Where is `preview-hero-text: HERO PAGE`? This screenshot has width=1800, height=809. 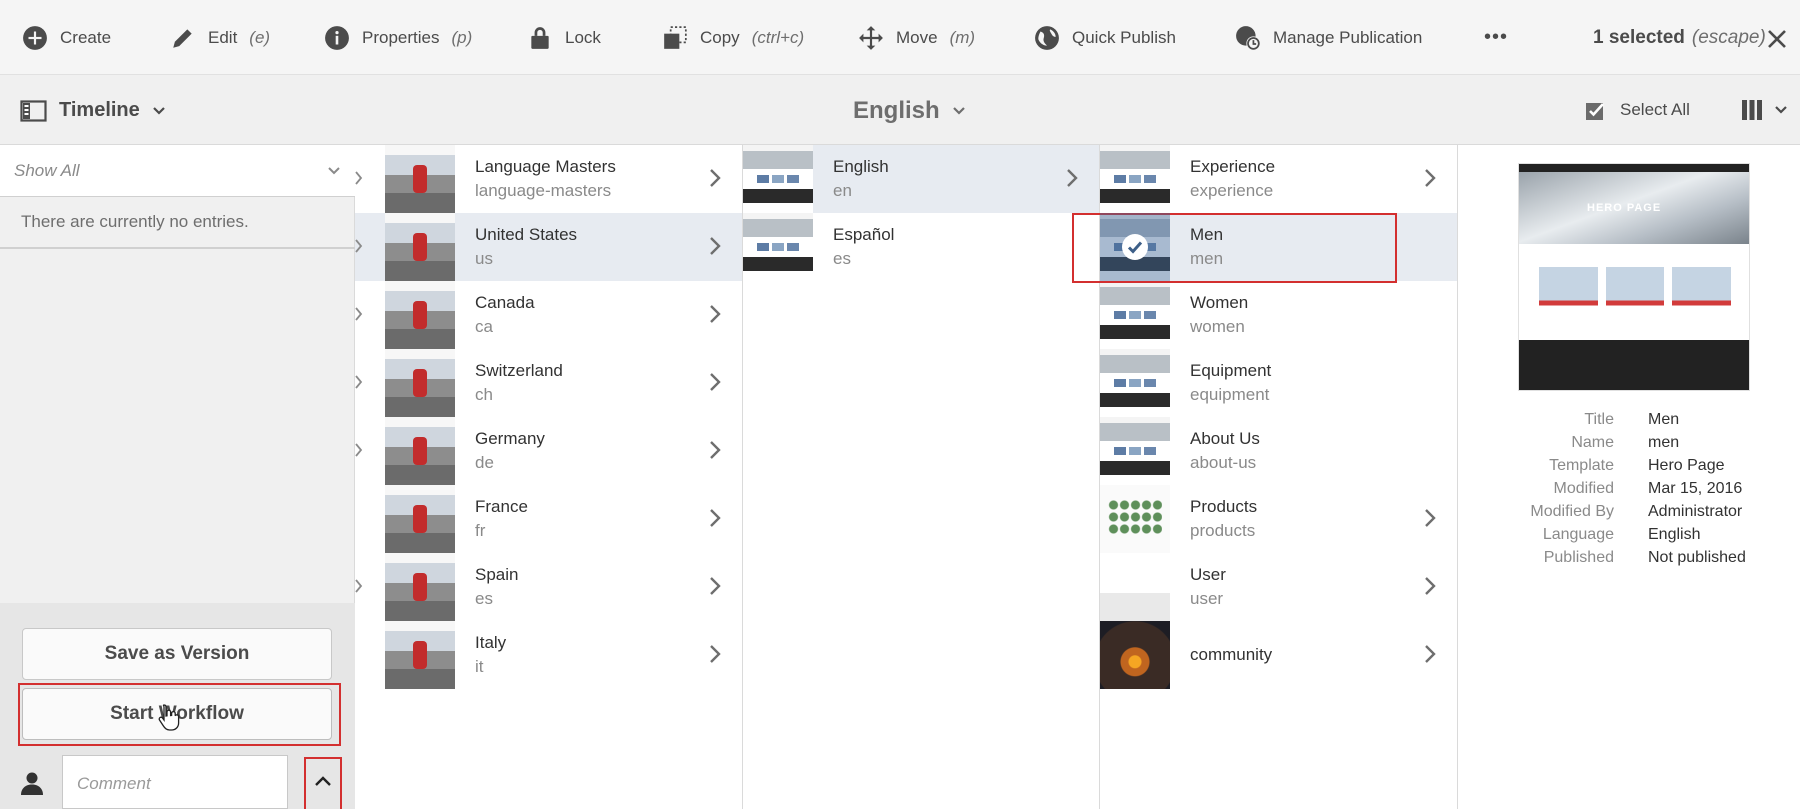 preview-hero-text: HERO PAGE is located at coordinates (1624, 208).